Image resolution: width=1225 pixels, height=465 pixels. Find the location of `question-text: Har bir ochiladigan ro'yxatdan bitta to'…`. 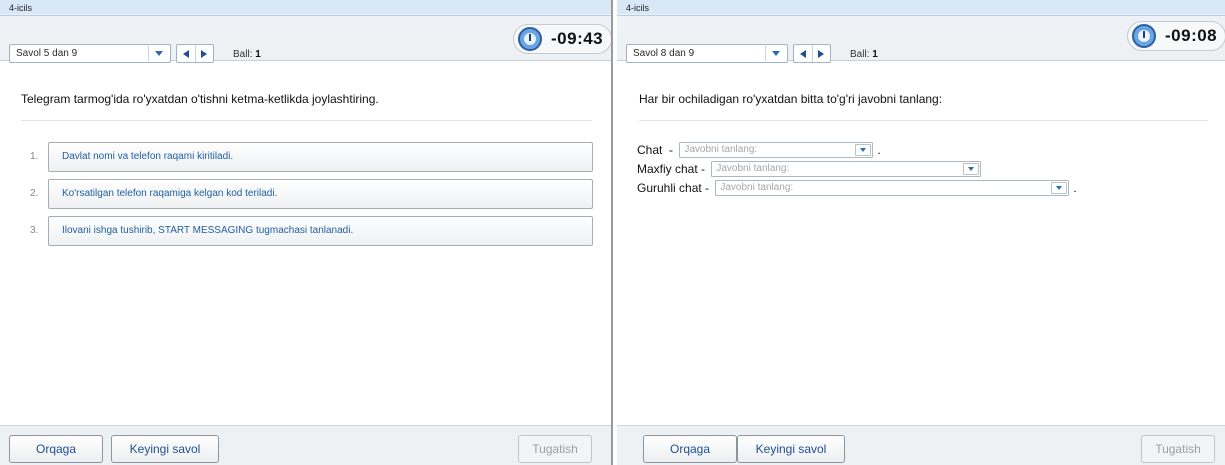

question-text: Har bir ochiladigan ro'yxatdan bitta to'… is located at coordinates (791, 99).